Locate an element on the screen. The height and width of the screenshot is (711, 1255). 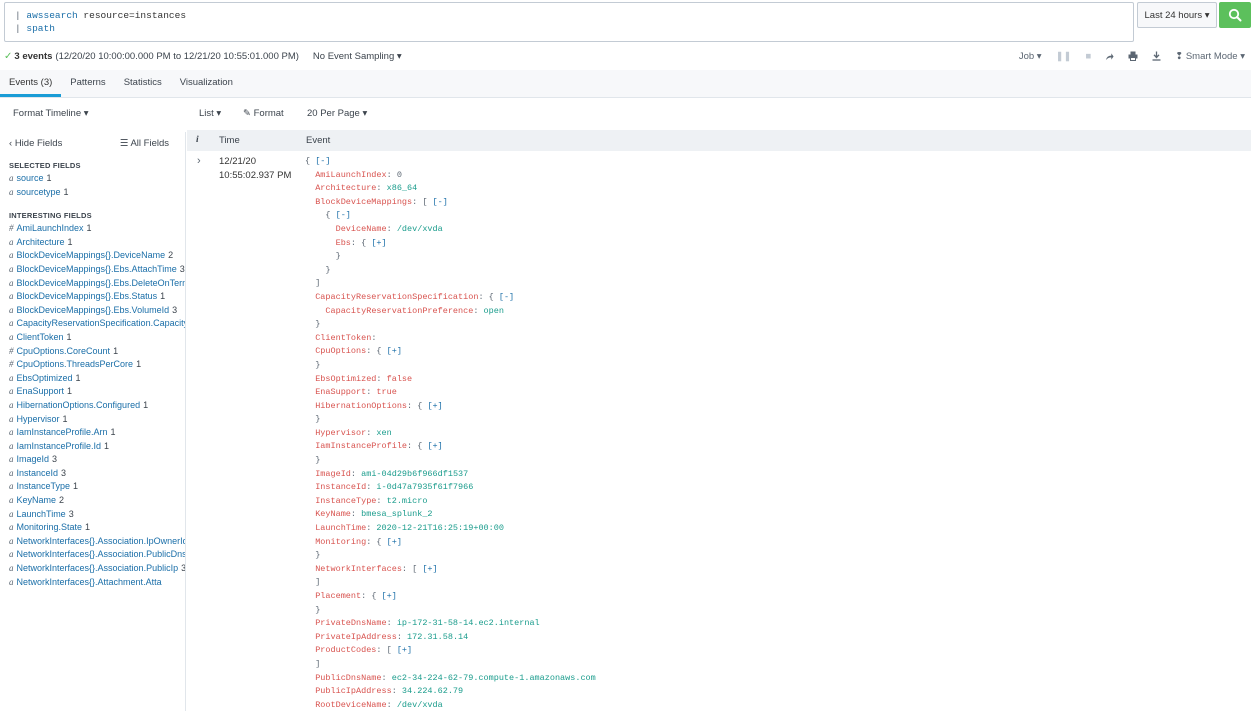
field-name: Hypervisor is located at coordinates (38, 419).